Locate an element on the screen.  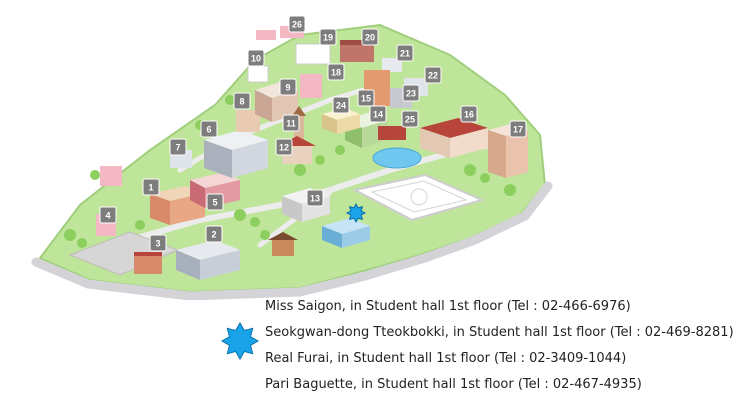
building-label-text: 19 is located at coordinates (328, 38).